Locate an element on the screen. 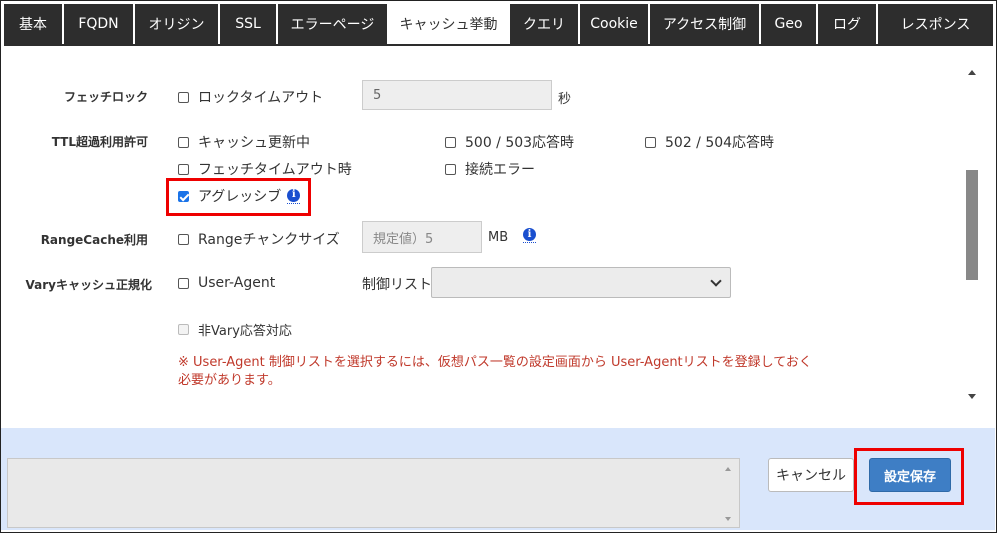 Image resolution: width=997 pixels, height=533 pixels. lock-timeout-label: ロックタイムアウト is located at coordinates (261, 98).